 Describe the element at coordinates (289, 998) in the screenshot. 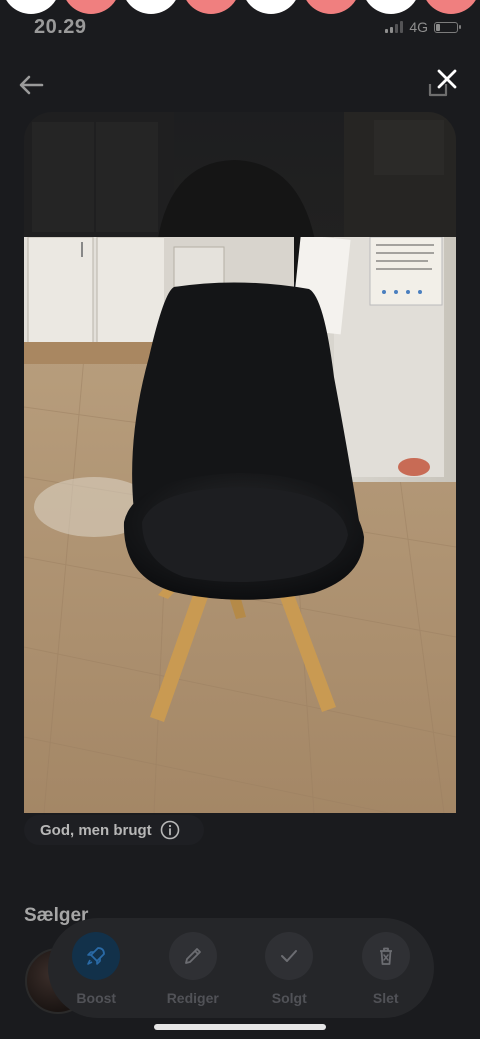

I see `sold-label: Solgt` at that location.